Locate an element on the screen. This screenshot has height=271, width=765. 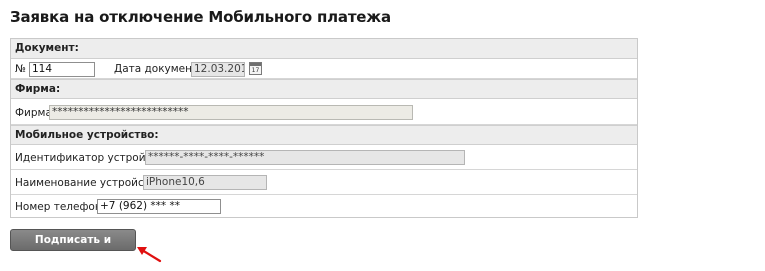
device-name-row: Наименование устройства iPhone10,6 is located at coordinates (324, 182).